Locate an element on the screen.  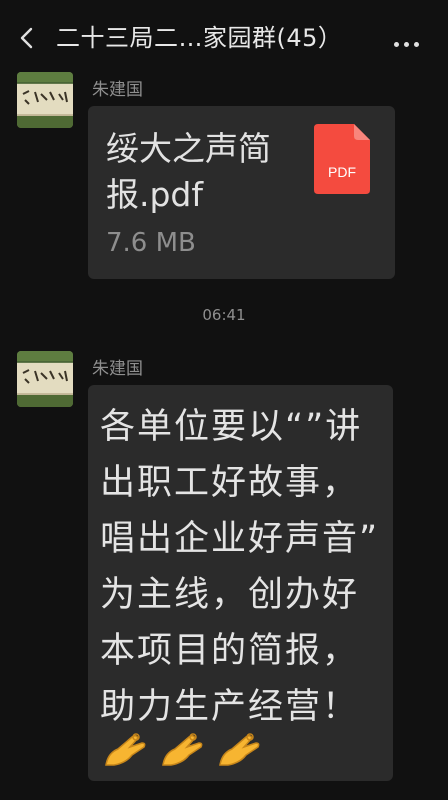
file-name: 绥大之声简 报.pdf is located at coordinates (206, 172).